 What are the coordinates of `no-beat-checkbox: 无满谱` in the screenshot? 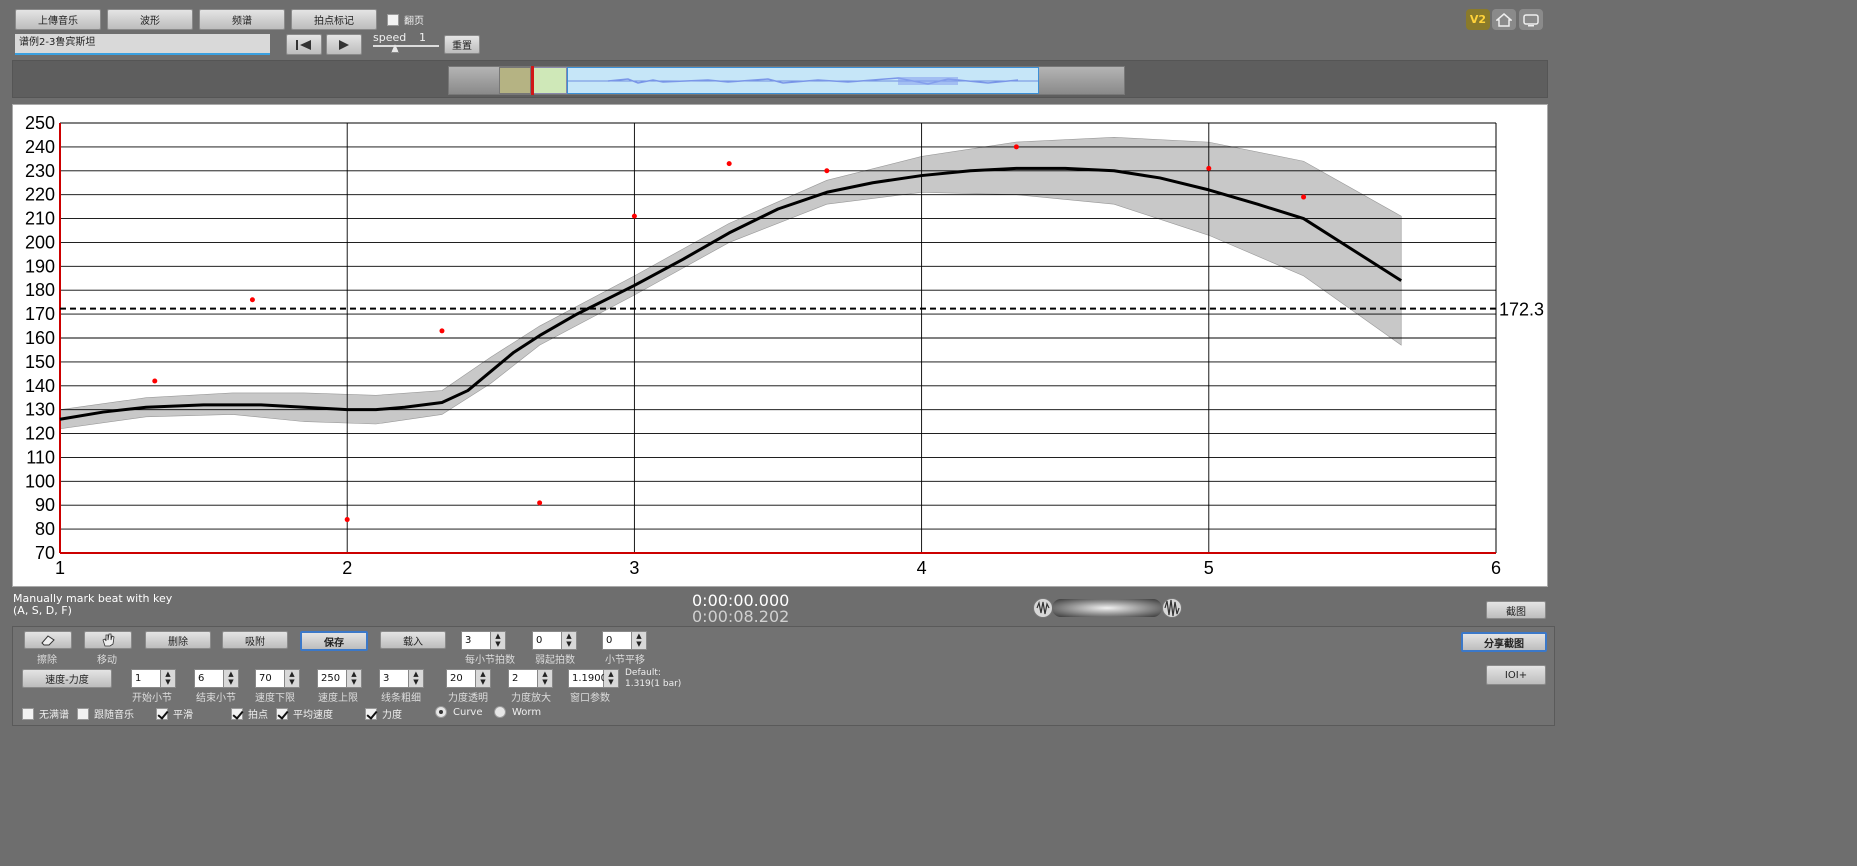 It's located at (45, 713).